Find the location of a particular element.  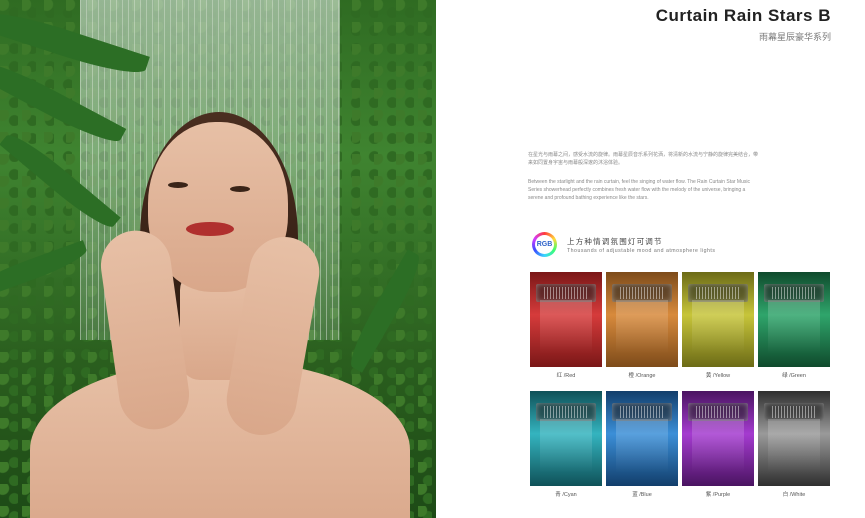

rgb-badge-label: RGB is located at coordinates (544, 244).